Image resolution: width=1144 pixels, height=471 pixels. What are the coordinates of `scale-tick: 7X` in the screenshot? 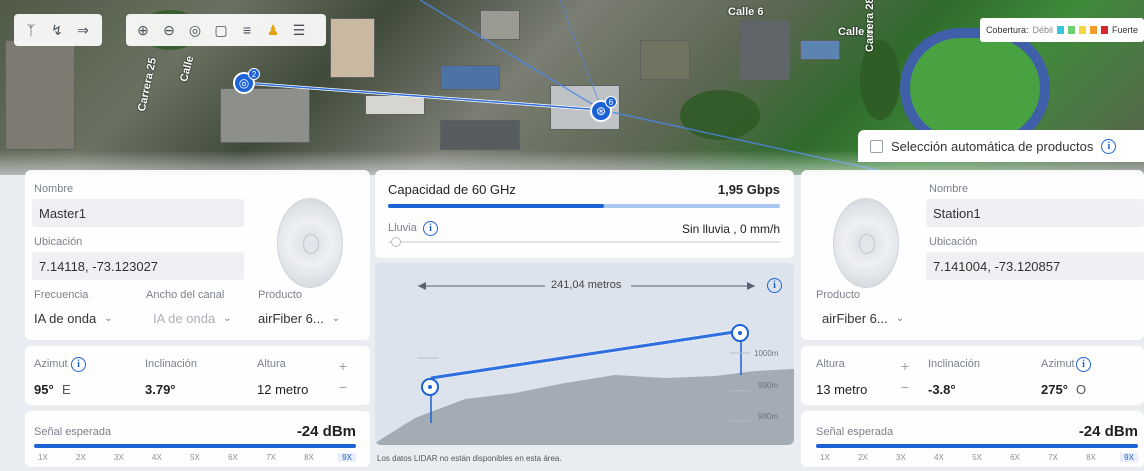 It's located at (1053, 457).